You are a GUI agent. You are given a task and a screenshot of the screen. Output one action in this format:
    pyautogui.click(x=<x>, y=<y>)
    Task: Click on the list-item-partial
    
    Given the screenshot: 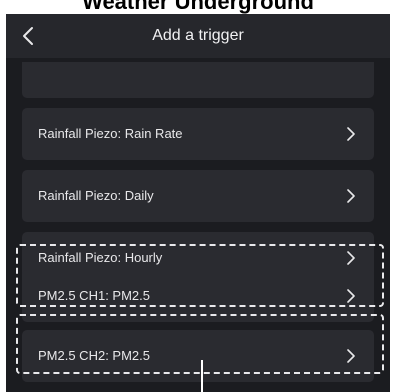 What is the action you would take?
    pyautogui.click(x=198, y=80)
    